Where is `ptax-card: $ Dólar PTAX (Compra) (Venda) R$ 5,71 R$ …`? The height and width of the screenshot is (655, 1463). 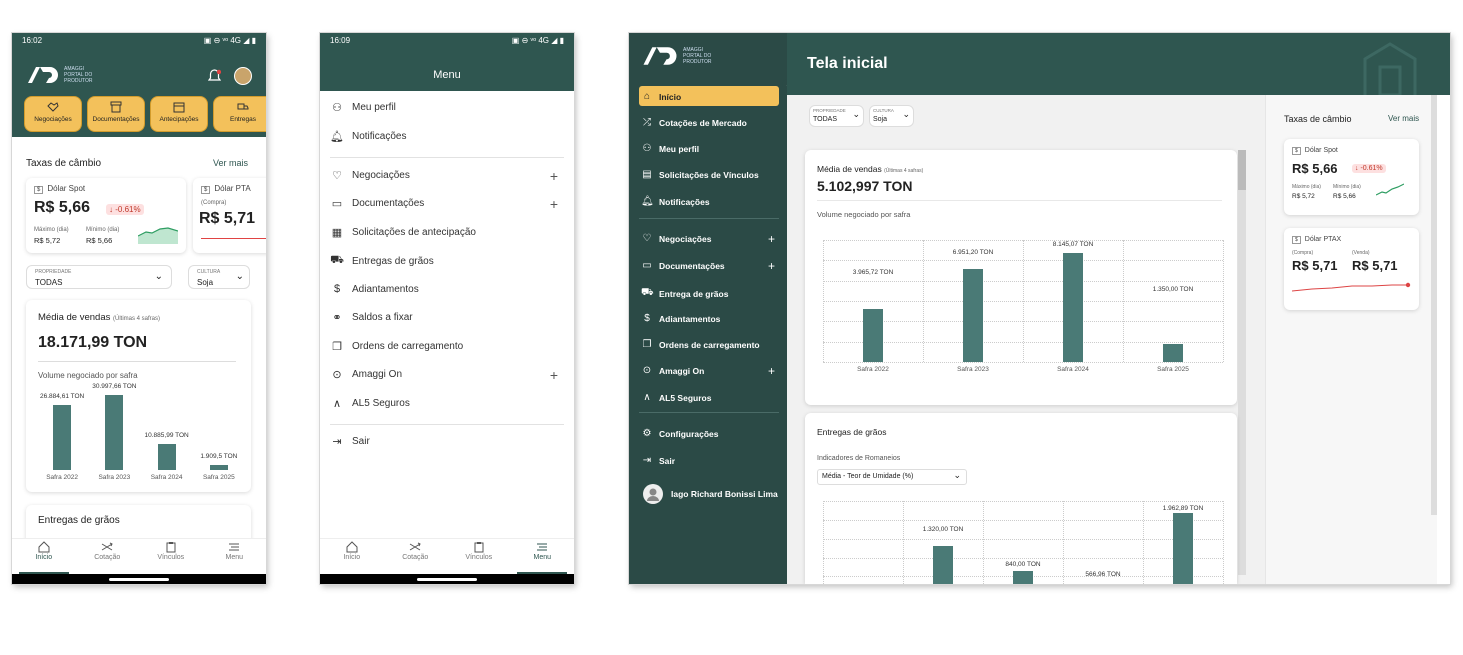
ptax-card: $ Dólar PTAX (Compra) (Venda) R$ 5,71 R$ … is located at coordinates (1351, 269).